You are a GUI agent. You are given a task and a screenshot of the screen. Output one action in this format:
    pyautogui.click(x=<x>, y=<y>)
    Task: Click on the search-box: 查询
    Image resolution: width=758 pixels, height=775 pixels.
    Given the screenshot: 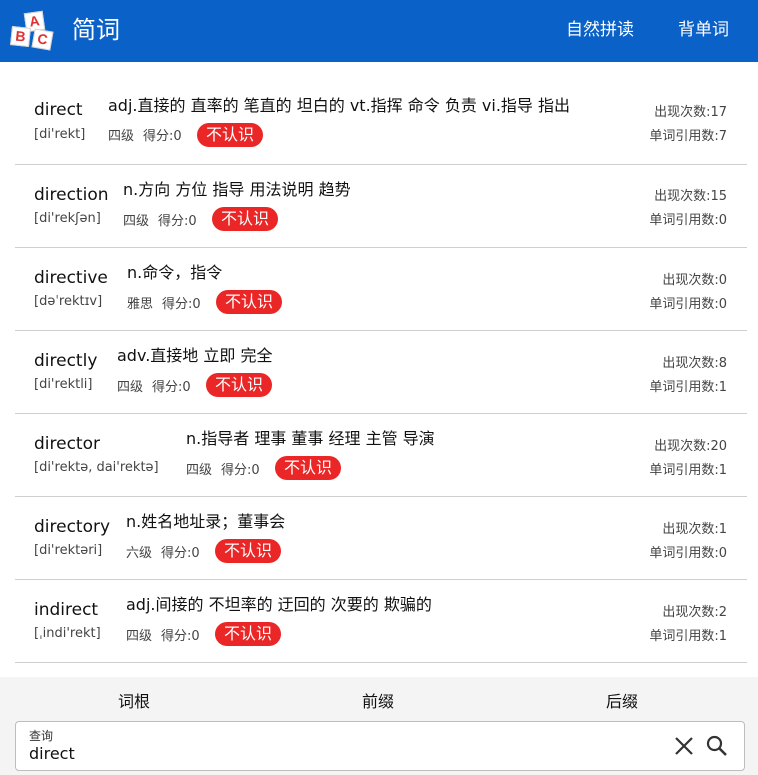 What is the action you would take?
    pyautogui.click(x=380, y=746)
    